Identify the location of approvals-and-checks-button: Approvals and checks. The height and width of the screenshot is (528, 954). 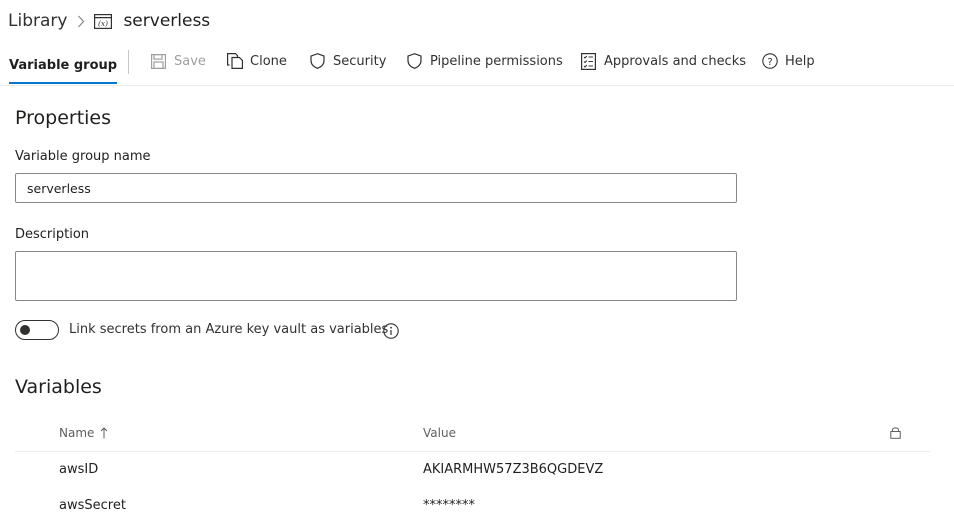
(663, 61).